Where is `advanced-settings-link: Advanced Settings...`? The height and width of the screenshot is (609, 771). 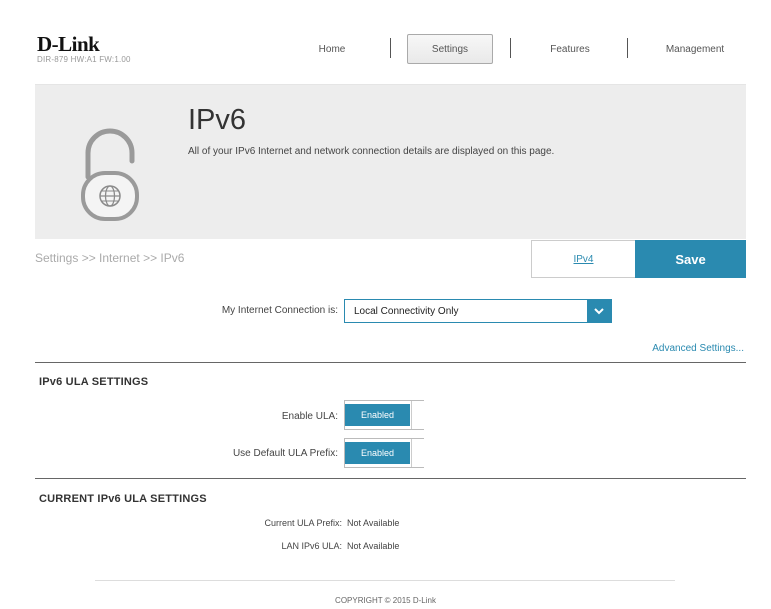 advanced-settings-link: Advanced Settings... is located at coordinates (677, 348).